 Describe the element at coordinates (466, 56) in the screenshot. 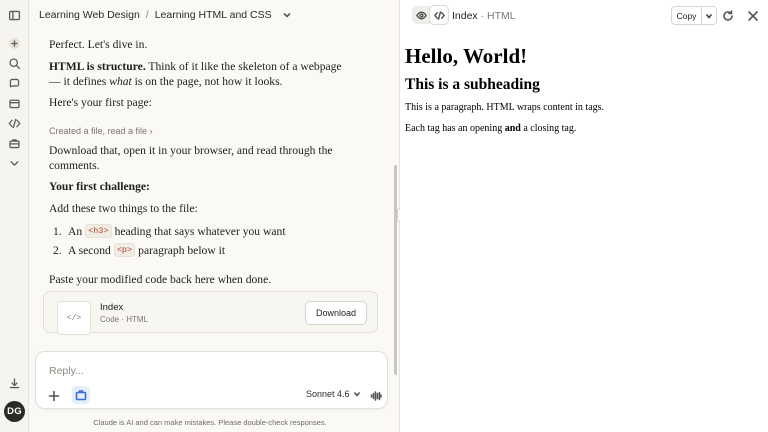

I see `doc-heading-1: Hello, World!` at that location.